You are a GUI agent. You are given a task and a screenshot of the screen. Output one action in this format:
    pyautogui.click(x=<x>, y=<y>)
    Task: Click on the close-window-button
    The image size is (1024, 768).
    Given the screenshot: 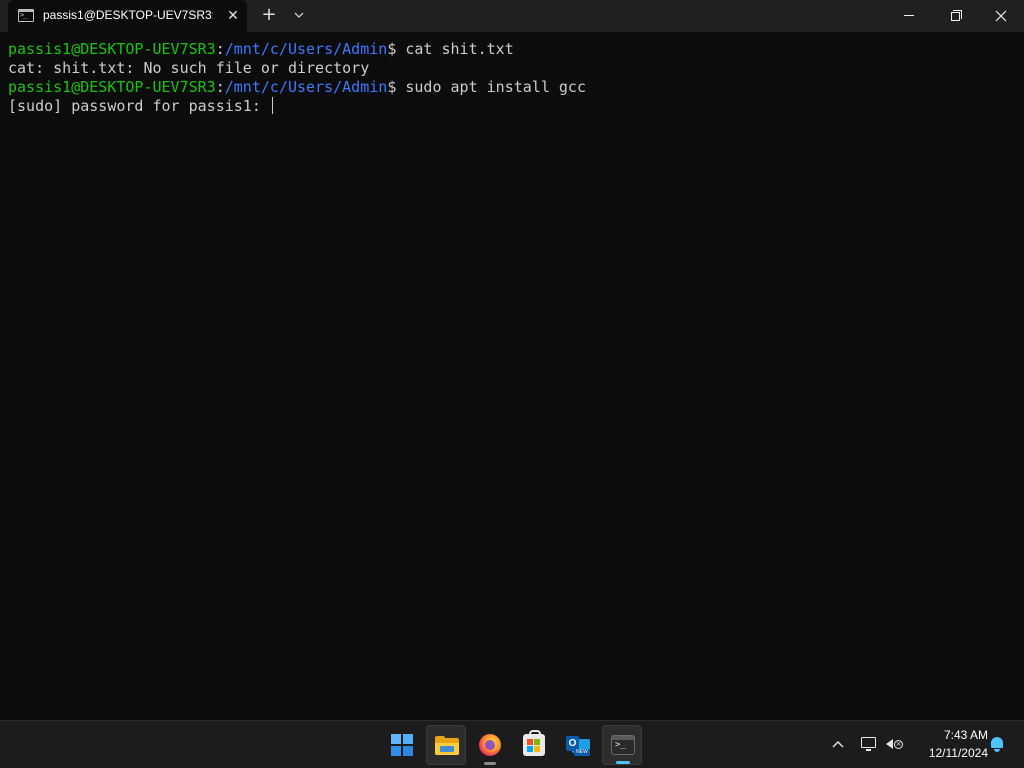 What is the action you would take?
    pyautogui.click(x=1001, y=16)
    